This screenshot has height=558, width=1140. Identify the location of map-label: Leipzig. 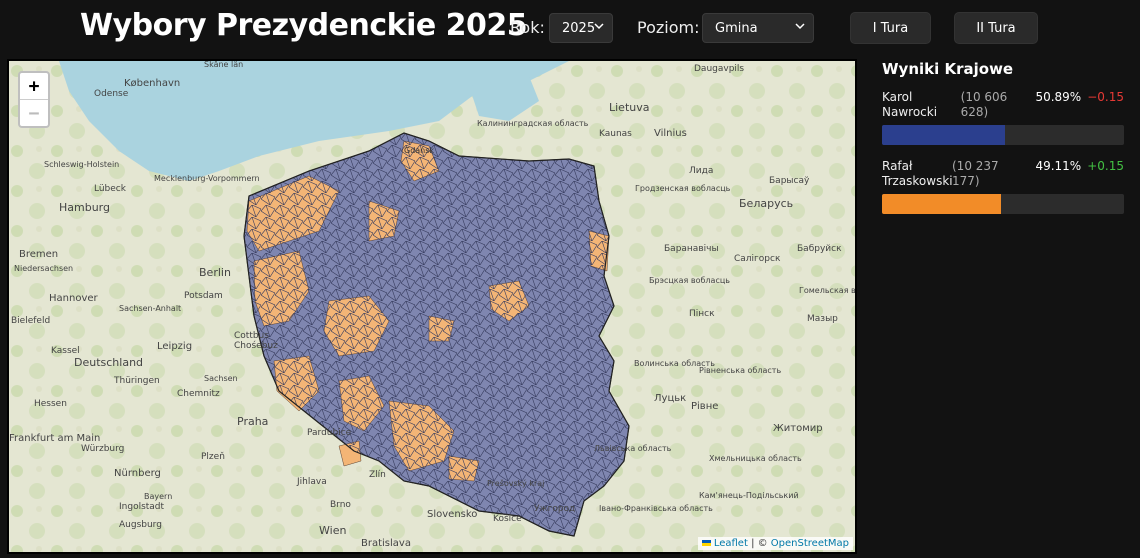
(174, 346).